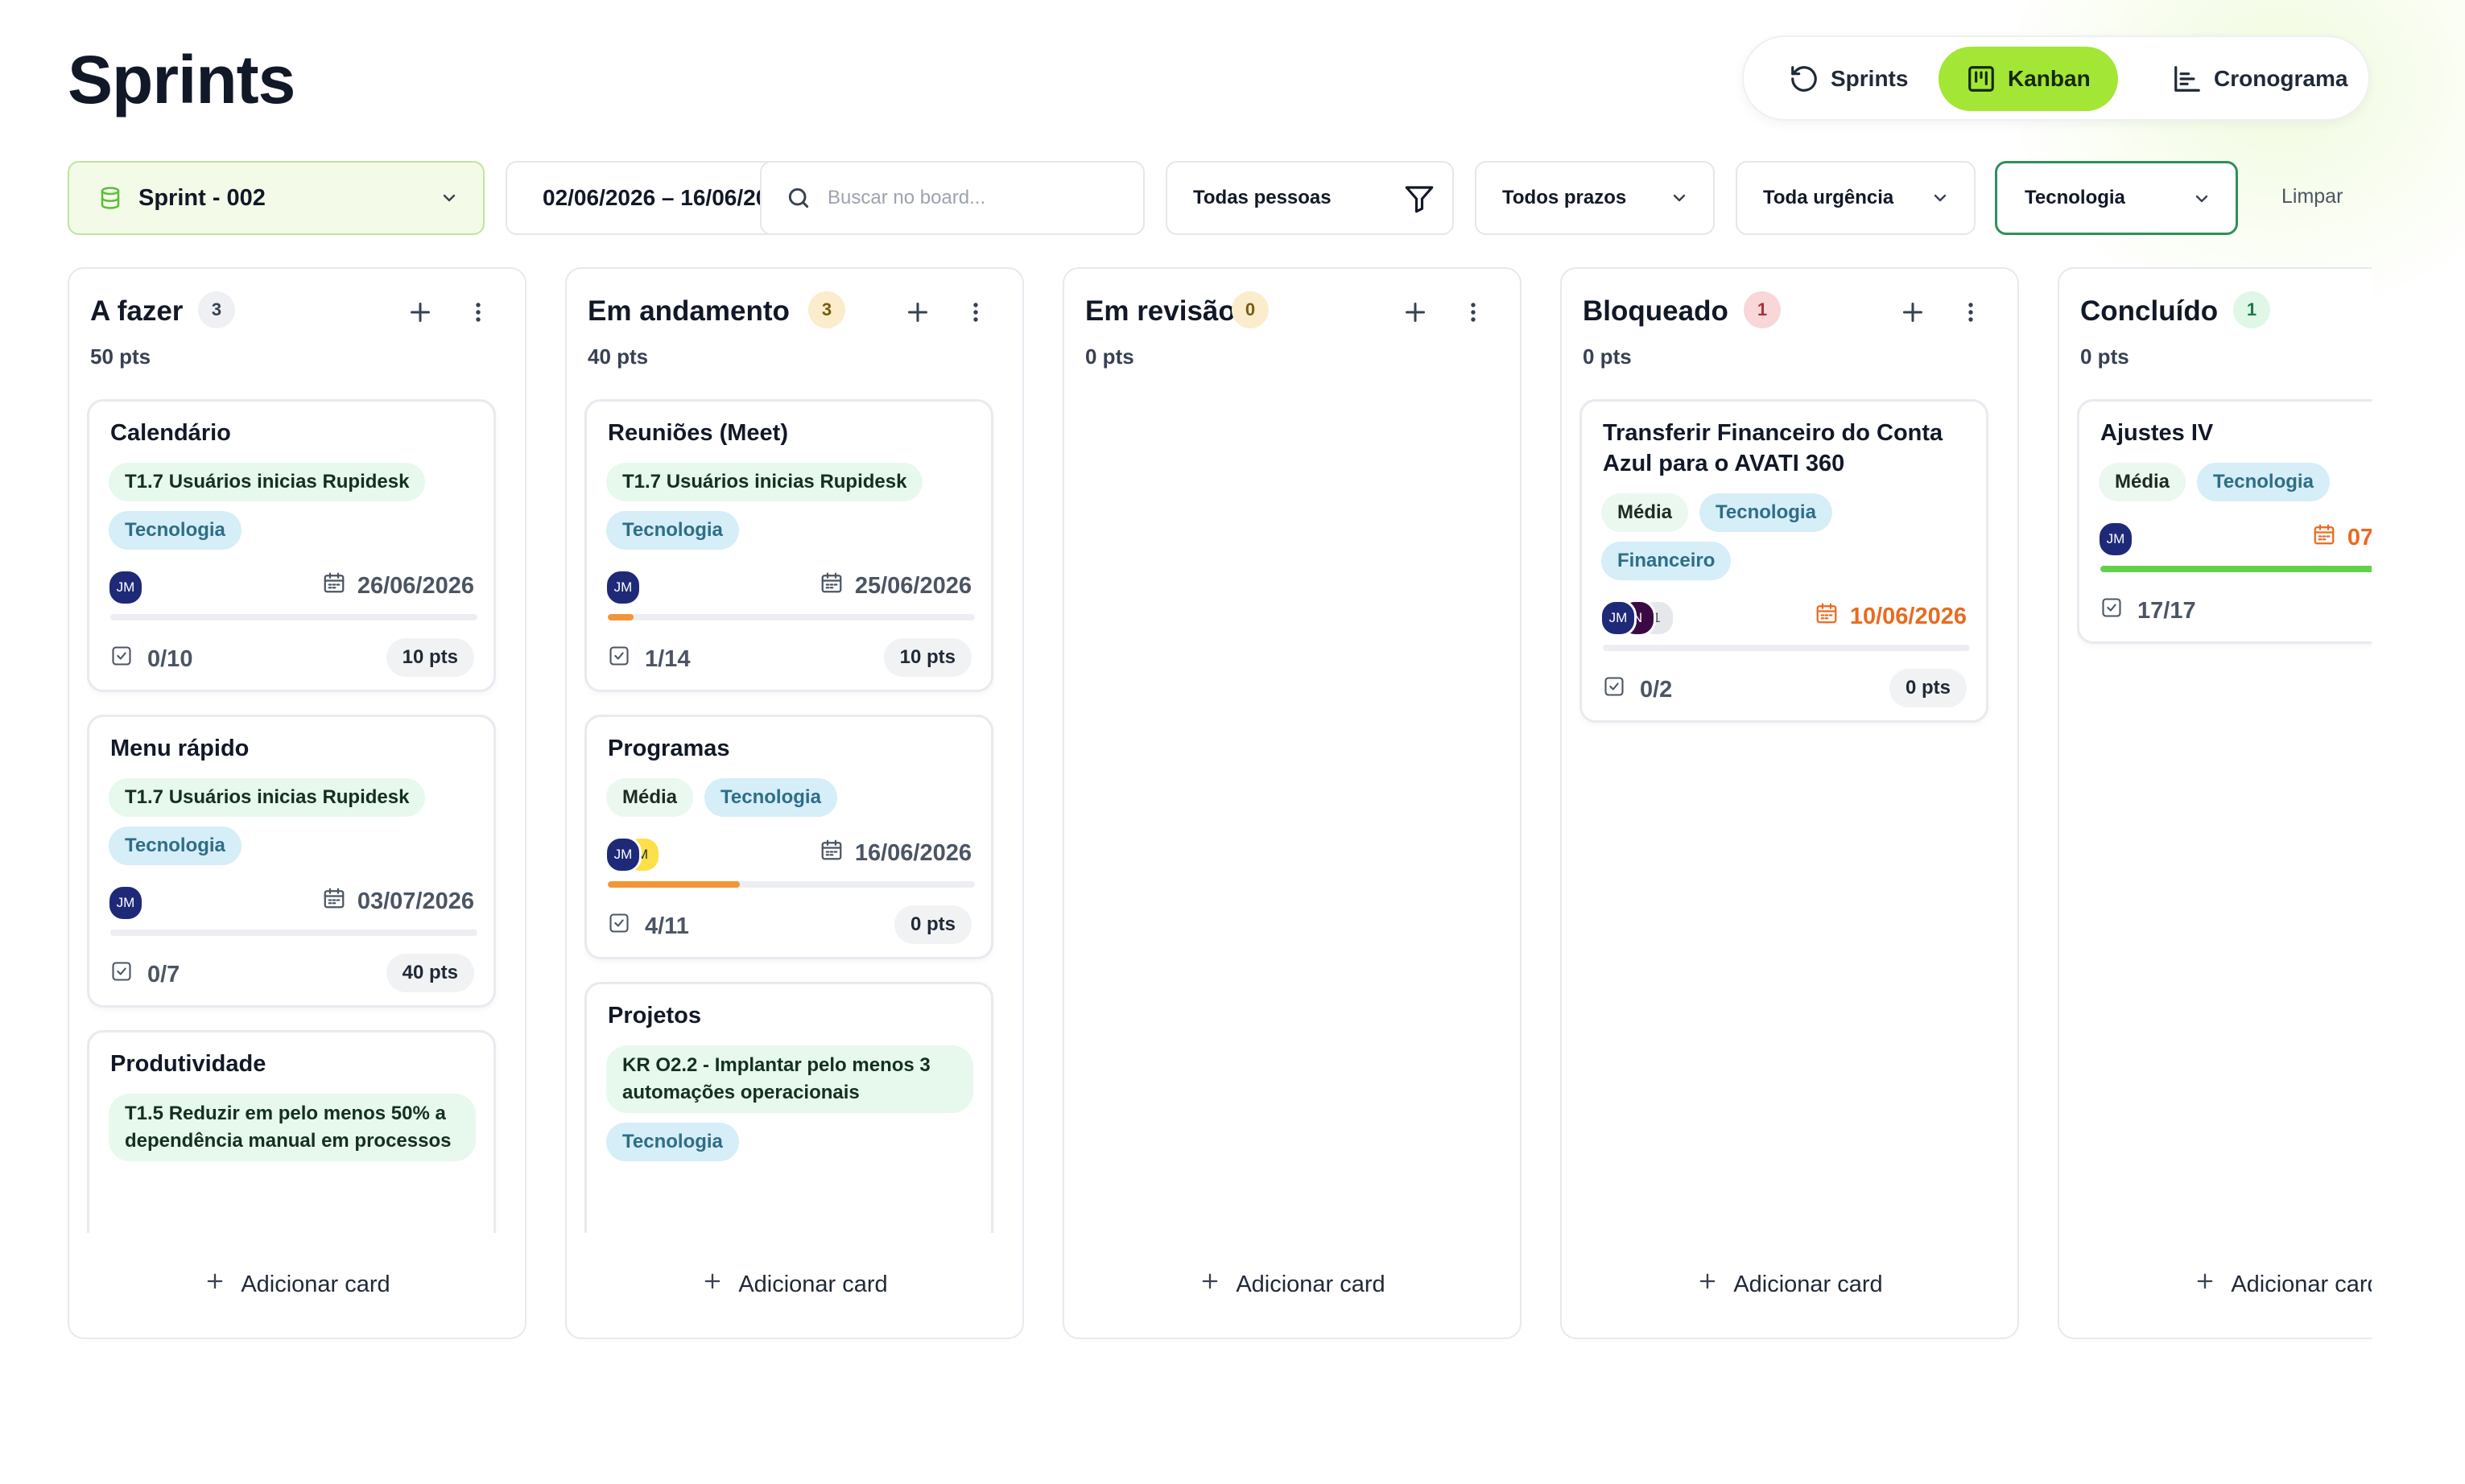 The height and width of the screenshot is (1484, 2465). I want to click on column-count-badge: 0, so click(1250, 309).